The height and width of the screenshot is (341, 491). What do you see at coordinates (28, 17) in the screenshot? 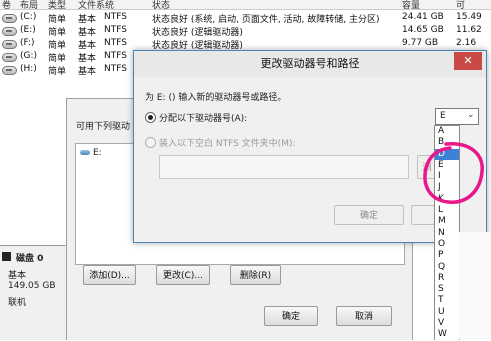
I see `volume-name: (C:)` at bounding box center [28, 17].